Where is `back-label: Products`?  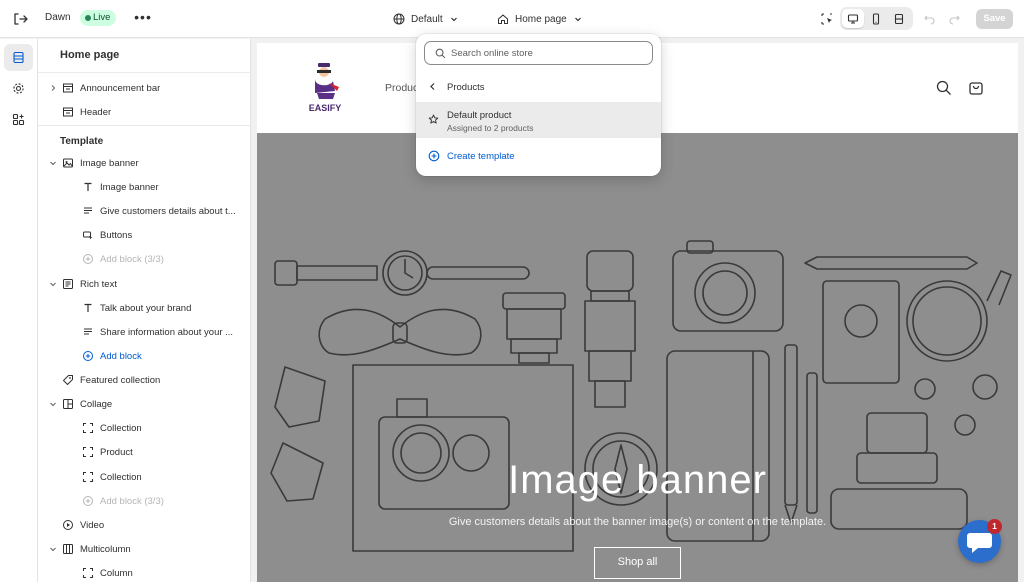 back-label: Products is located at coordinates (466, 87).